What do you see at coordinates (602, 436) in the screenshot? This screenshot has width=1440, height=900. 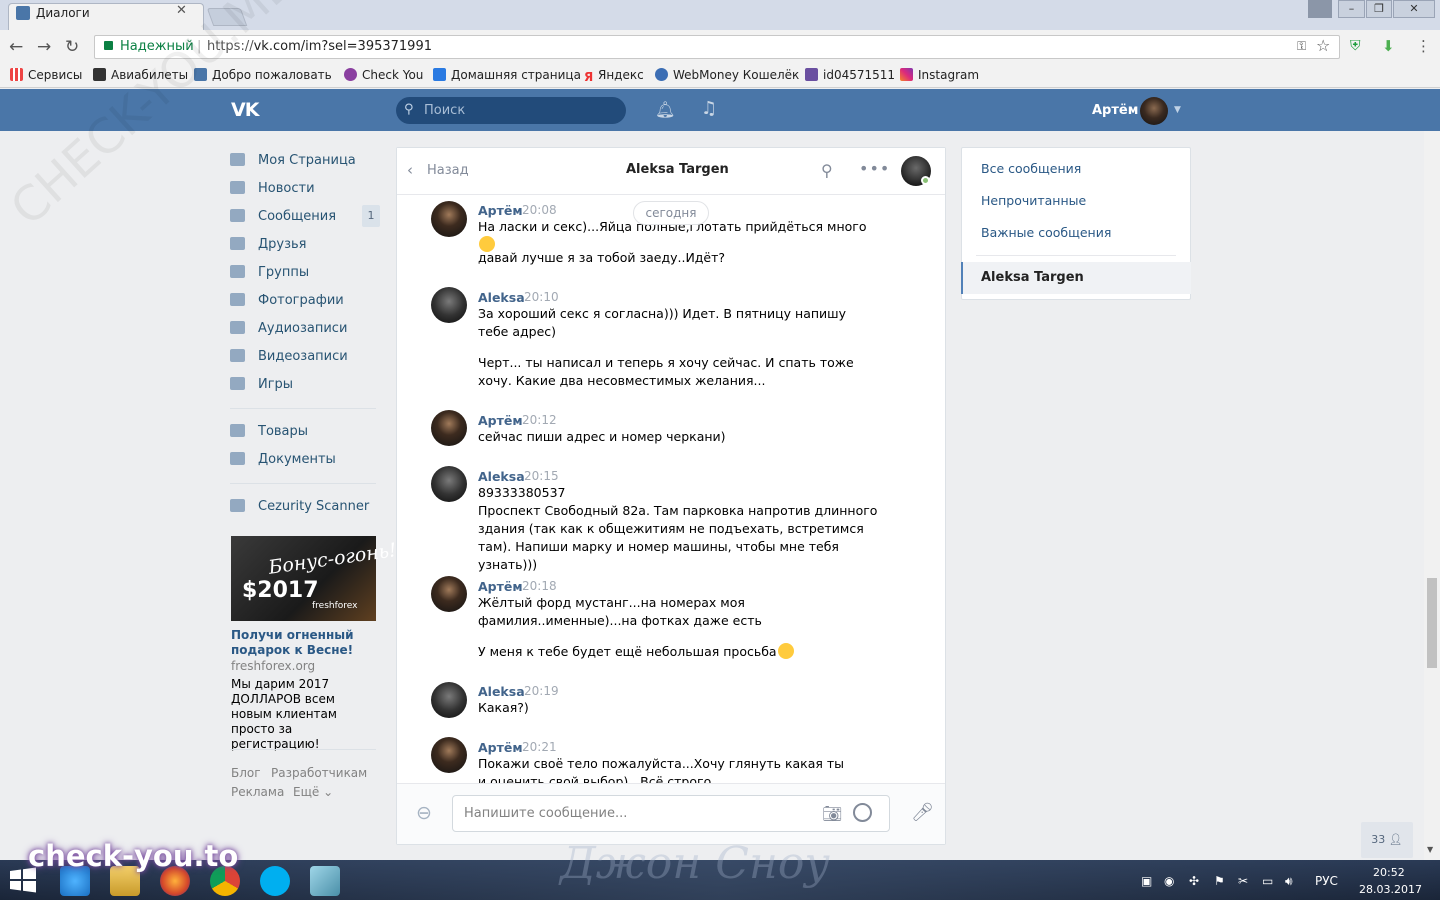 I see `message-text: сейчас пиши адрес и номер черкани)` at bounding box center [602, 436].